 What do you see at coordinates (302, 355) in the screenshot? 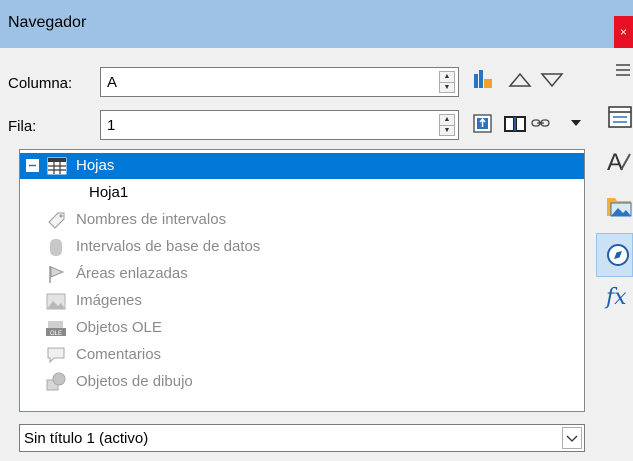
I see `tree-item-comments: Comentarios` at bounding box center [302, 355].